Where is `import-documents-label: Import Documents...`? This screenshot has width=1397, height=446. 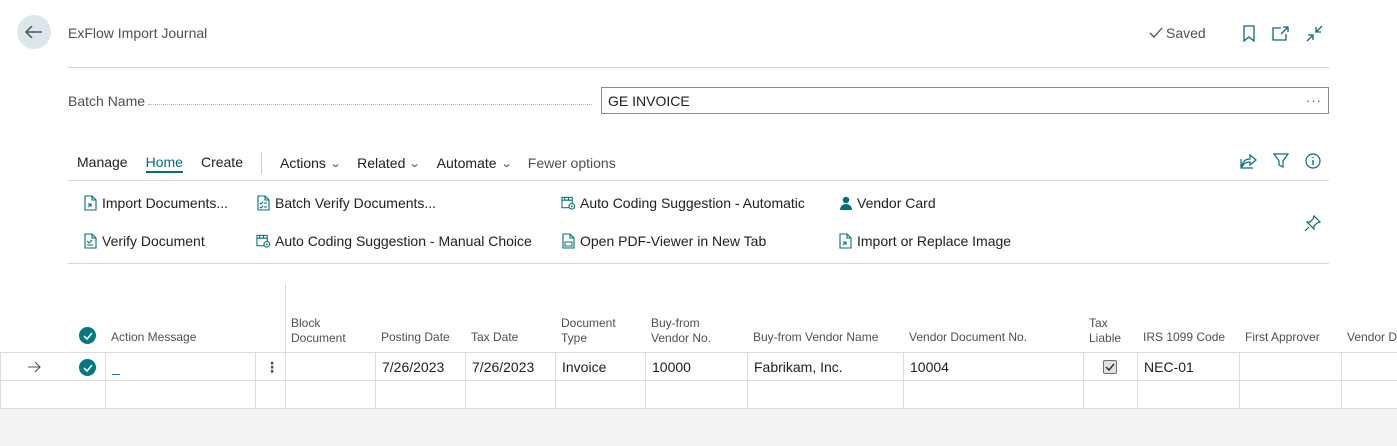 import-documents-label: Import Documents... is located at coordinates (165, 203).